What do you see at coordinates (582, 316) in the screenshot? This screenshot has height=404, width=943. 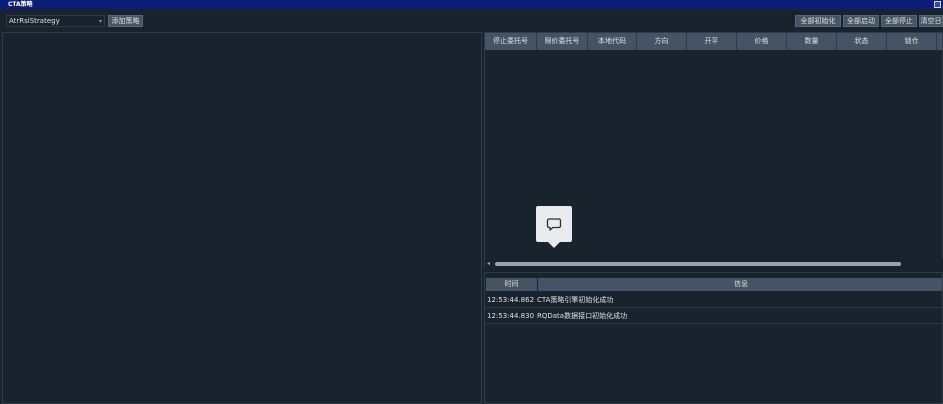 I see `log-message: RQData数据接口初始化成功` at bounding box center [582, 316].